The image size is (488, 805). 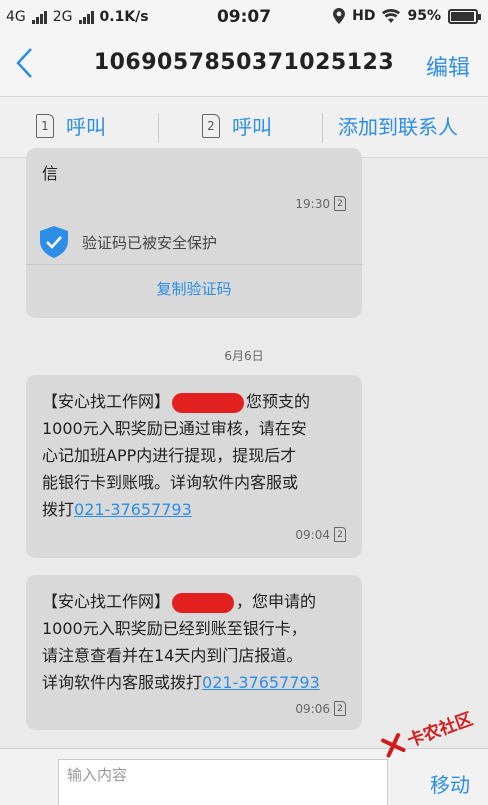 I want to click on location-icon, so click(x=339, y=16).